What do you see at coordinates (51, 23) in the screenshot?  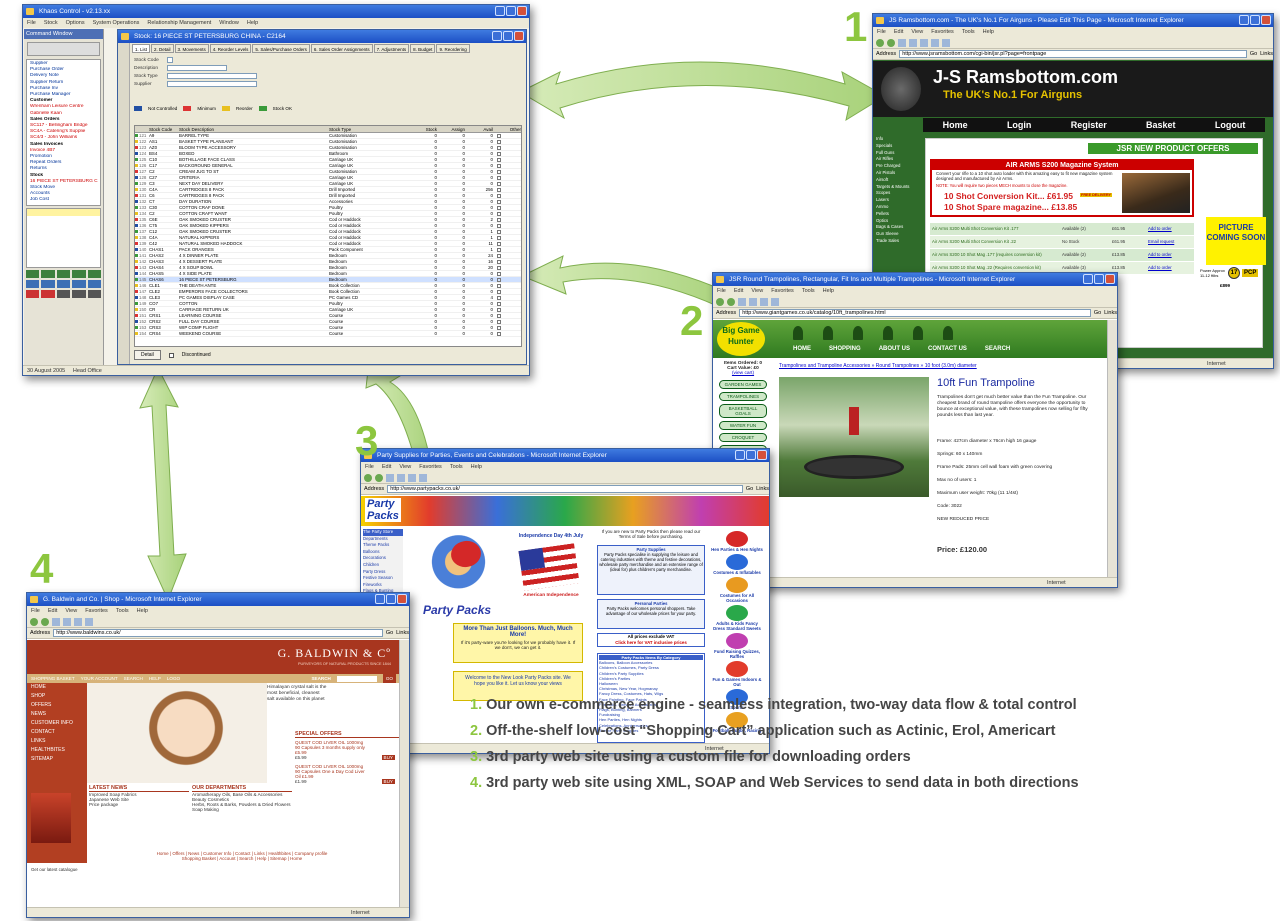 I see `menu-stock: Stock` at bounding box center [51, 23].